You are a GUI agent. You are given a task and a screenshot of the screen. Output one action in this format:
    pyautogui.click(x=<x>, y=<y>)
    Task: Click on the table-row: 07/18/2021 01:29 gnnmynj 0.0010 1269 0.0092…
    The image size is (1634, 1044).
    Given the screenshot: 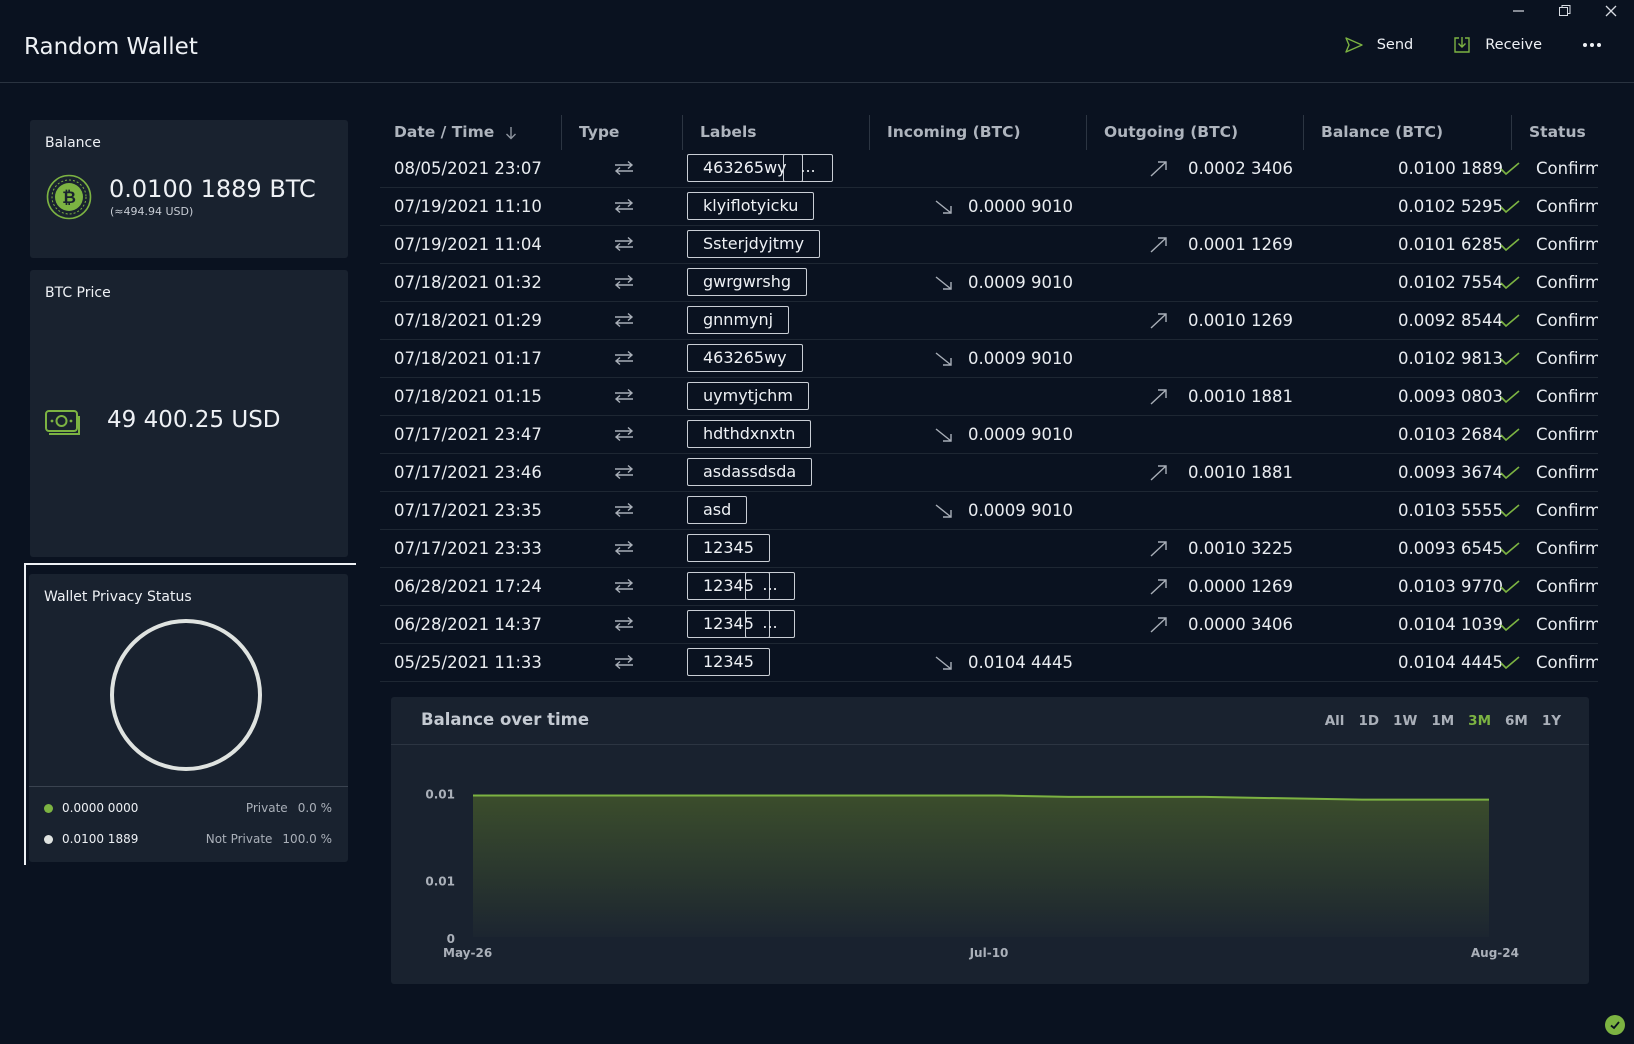 What is the action you would take?
    pyautogui.click(x=989, y=321)
    